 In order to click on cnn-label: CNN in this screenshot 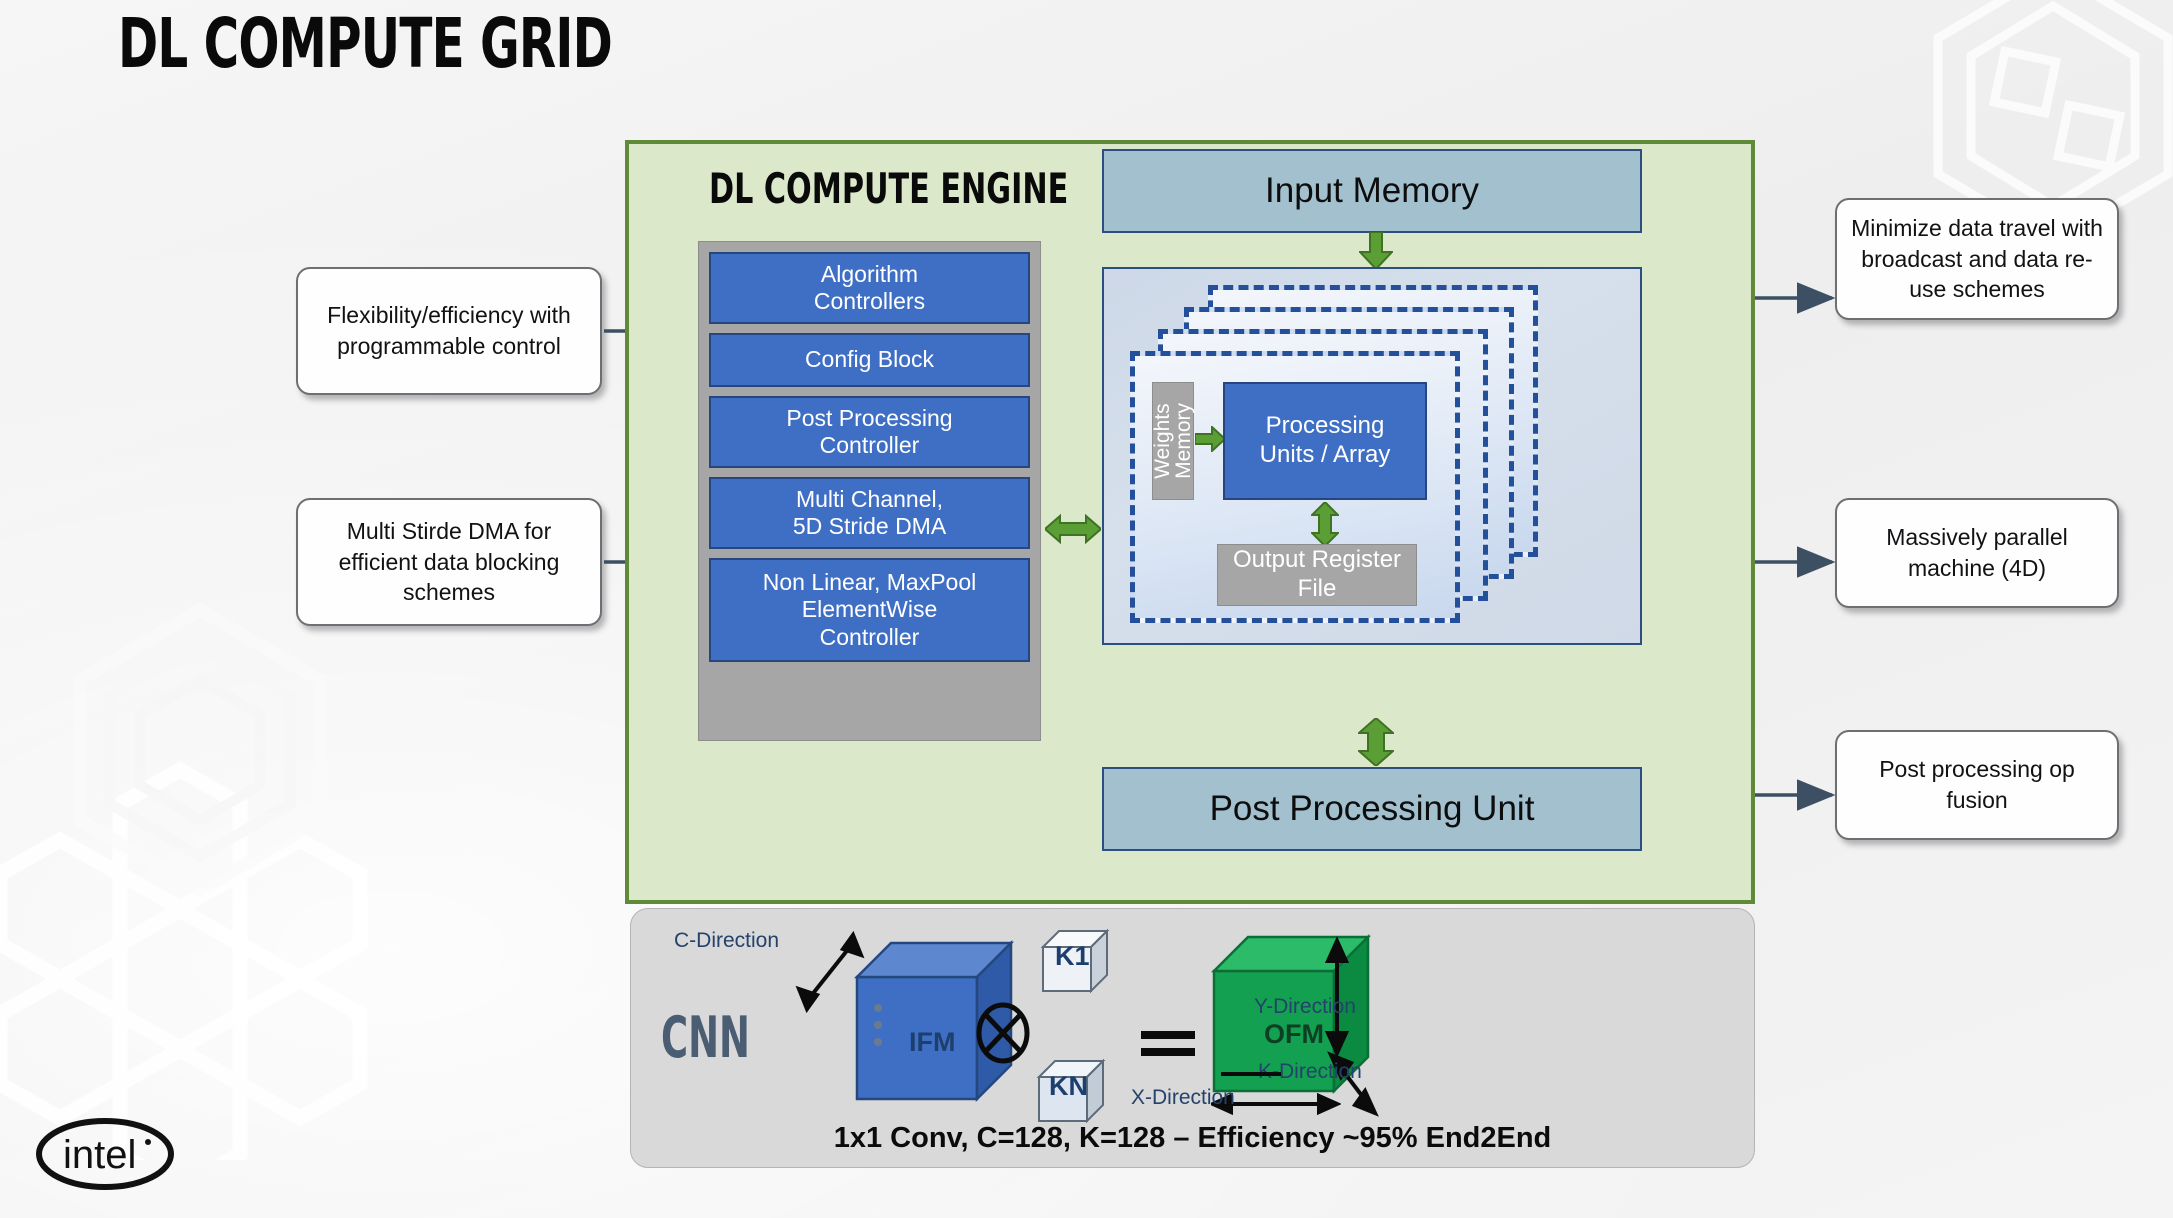, I will do `click(705, 1038)`.